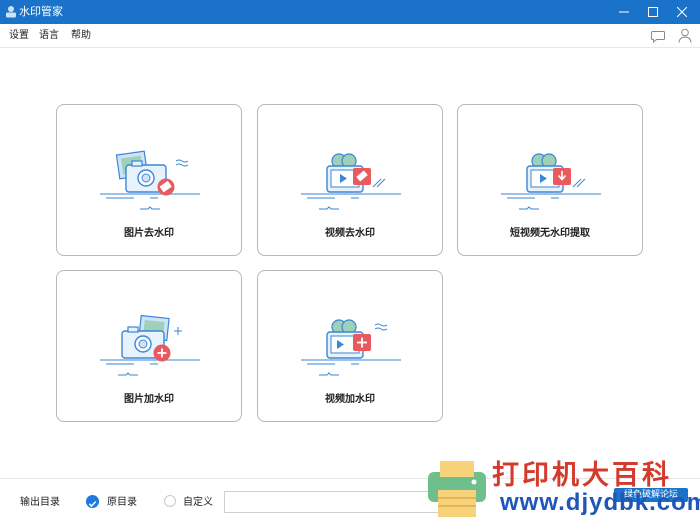  I want to click on close-icon, so click(682, 12).